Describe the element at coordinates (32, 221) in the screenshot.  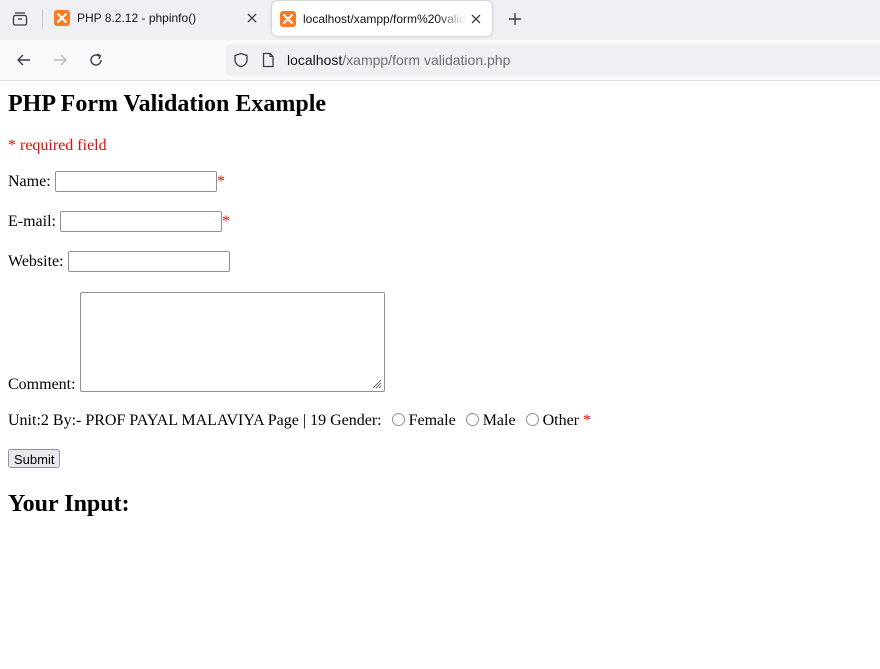
I see `email-label: E-mail:` at that location.